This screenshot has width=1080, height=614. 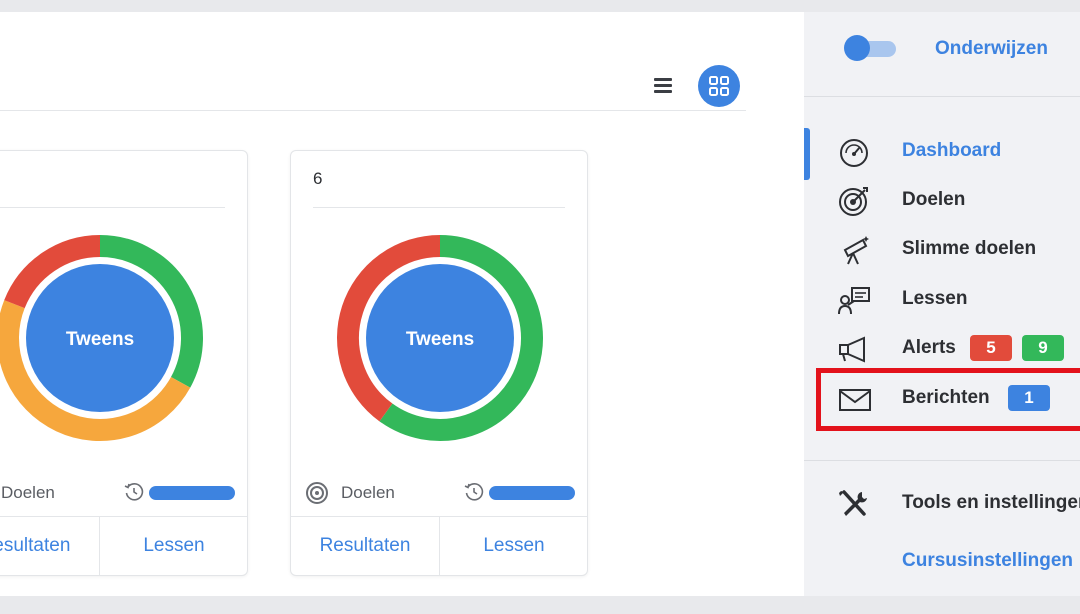 What do you see at coordinates (952, 150) in the screenshot?
I see `sidebar-item-label: Dashboard` at bounding box center [952, 150].